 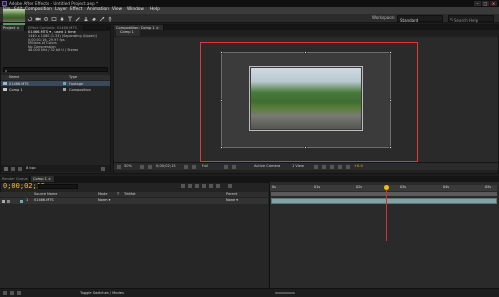 What do you see at coordinates (102, 19) in the screenshot?
I see `roto-brush-tool-icon` at bounding box center [102, 19].